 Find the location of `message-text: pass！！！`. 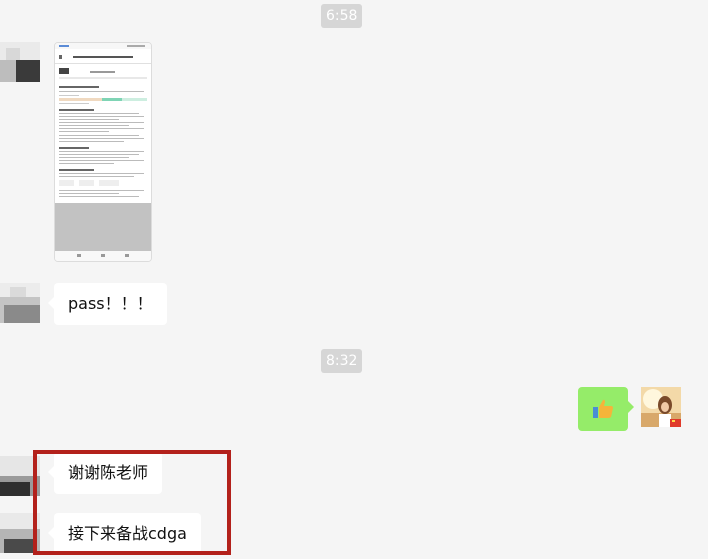

message-text: pass！！！ is located at coordinates (110, 303).